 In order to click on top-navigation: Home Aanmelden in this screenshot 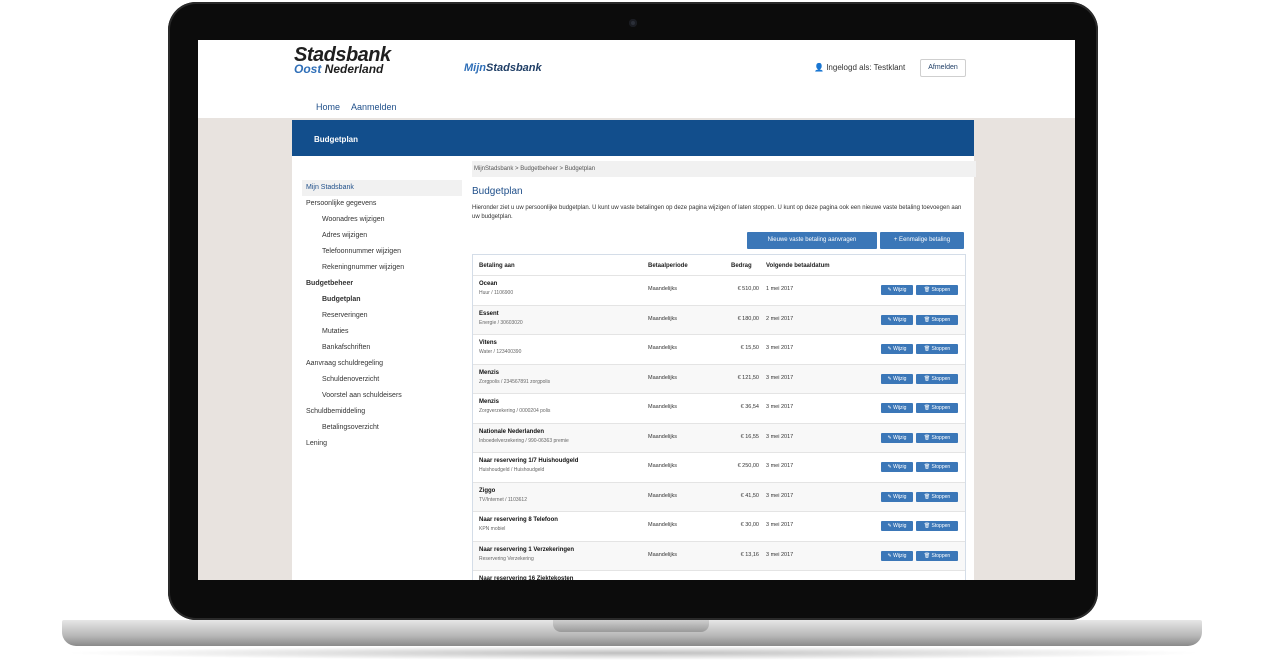, I will do `click(361, 107)`.